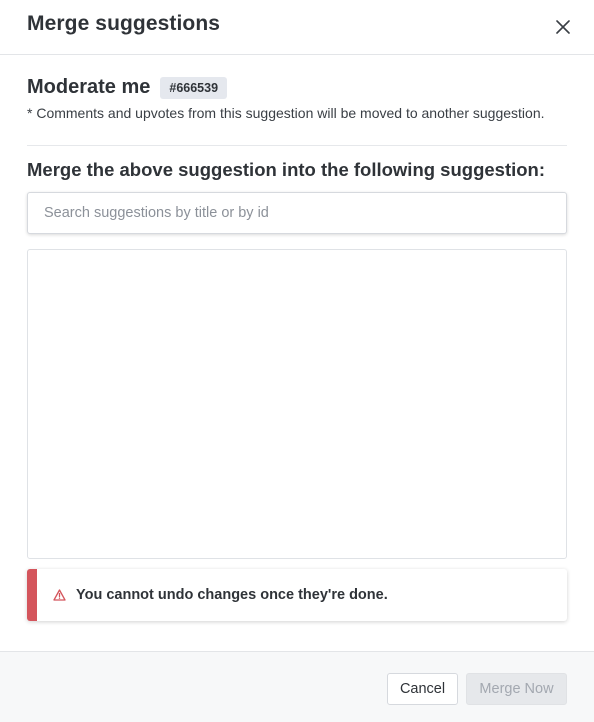 This screenshot has height=722, width=594. What do you see at coordinates (89, 87) in the screenshot?
I see `source-suggestion-title: Moderate me` at bounding box center [89, 87].